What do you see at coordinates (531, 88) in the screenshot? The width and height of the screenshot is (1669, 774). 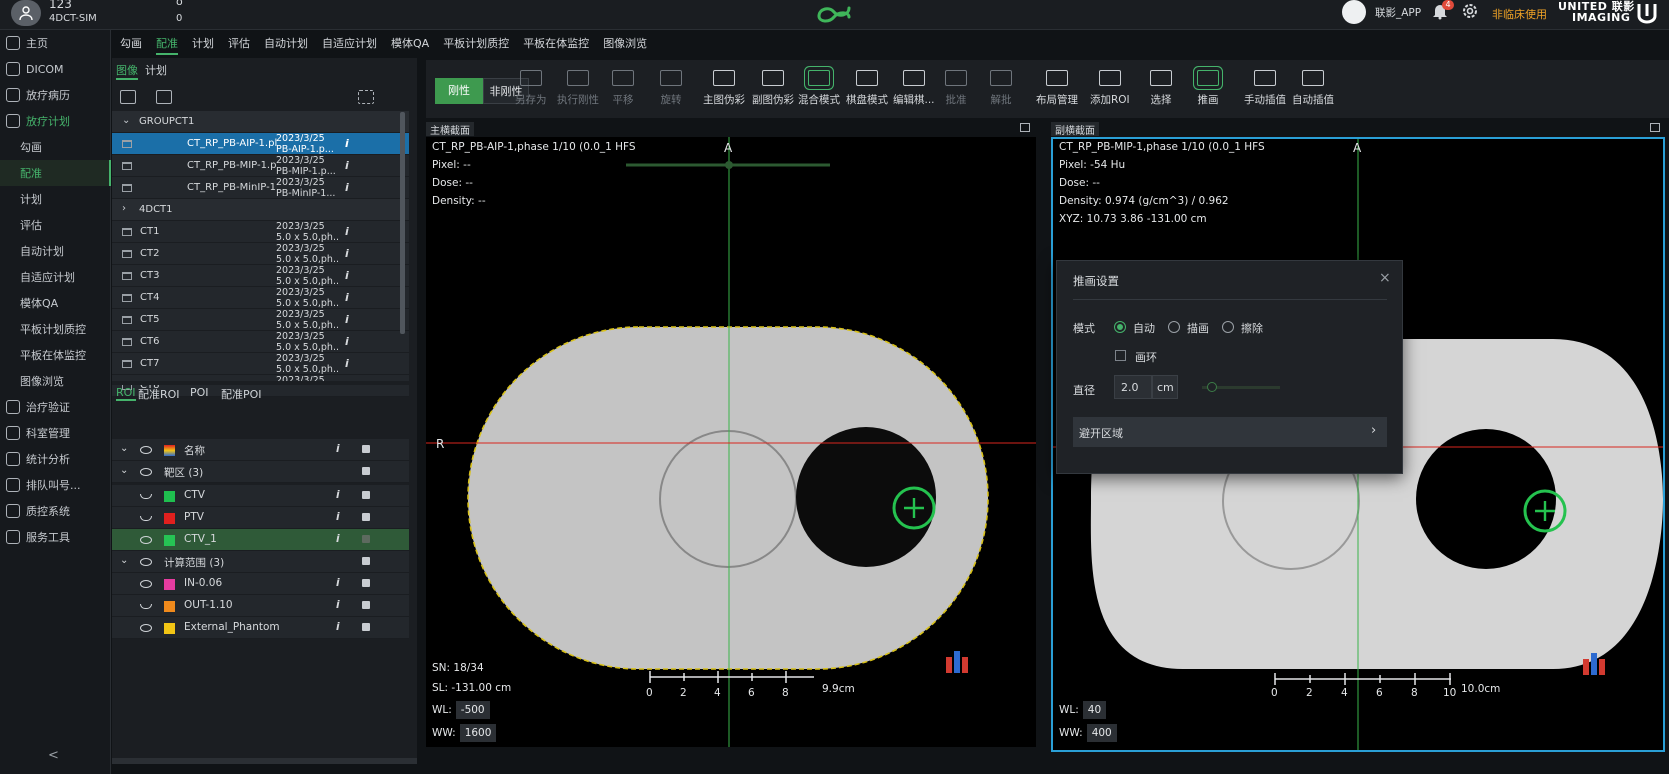 I see `toolbar-button-0: 另存为` at bounding box center [531, 88].